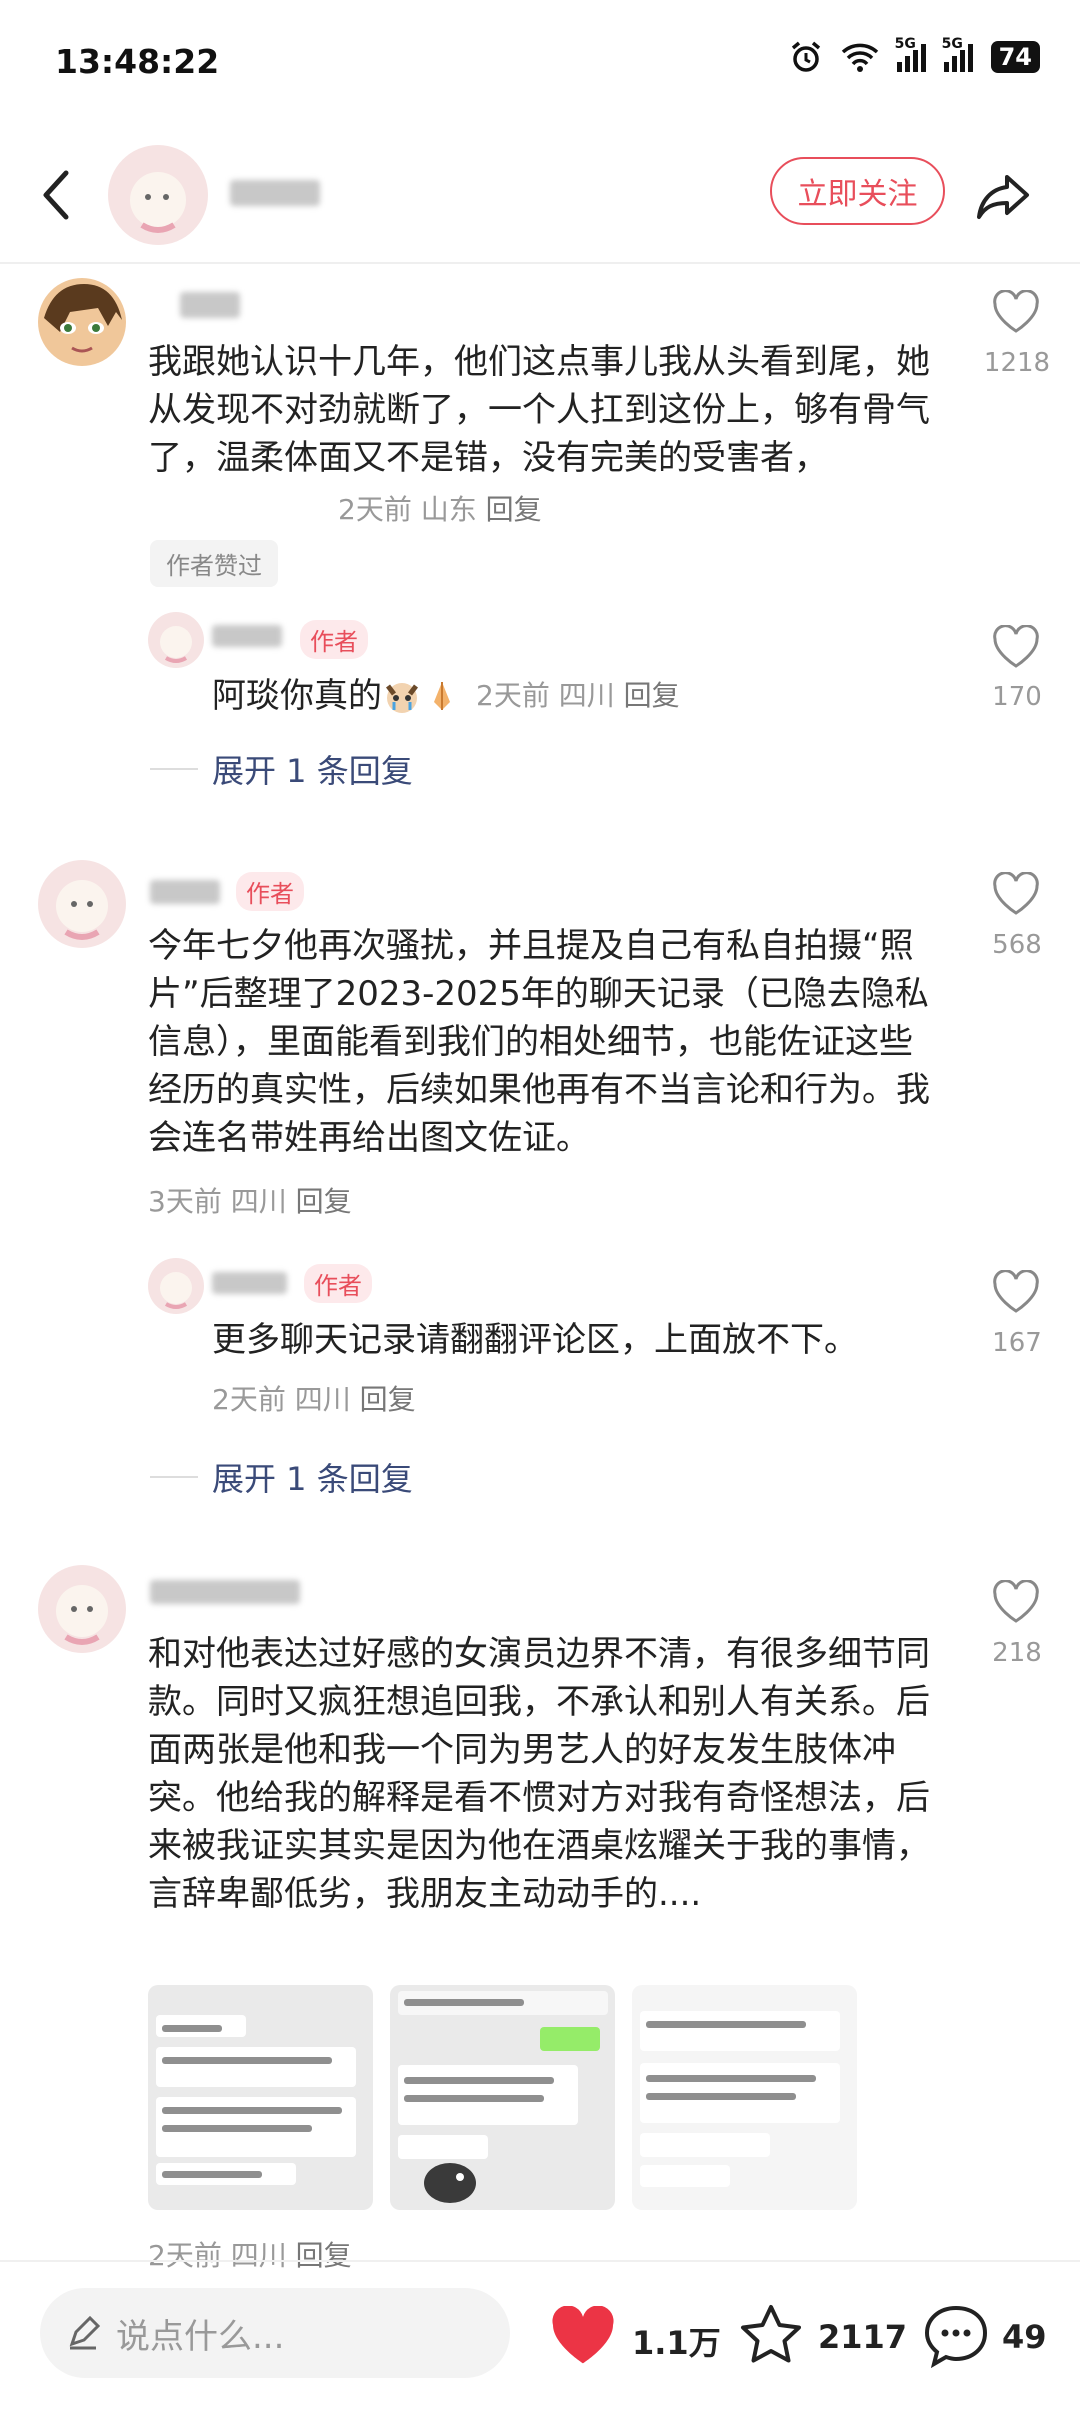  I want to click on reply-meta: 2天前 四川 回复, so click(314, 1399).